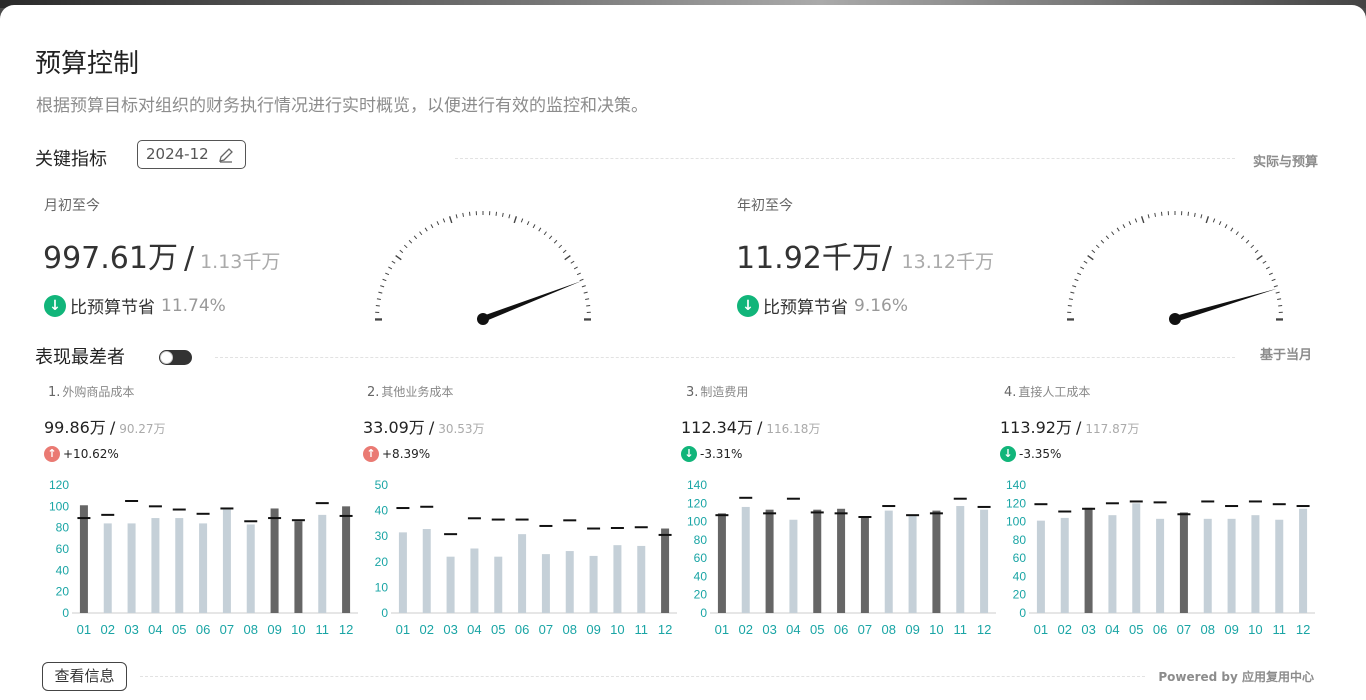 This screenshot has width=1366, height=700. What do you see at coordinates (87, 64) in the screenshot?
I see `page-title: 预算控制` at bounding box center [87, 64].